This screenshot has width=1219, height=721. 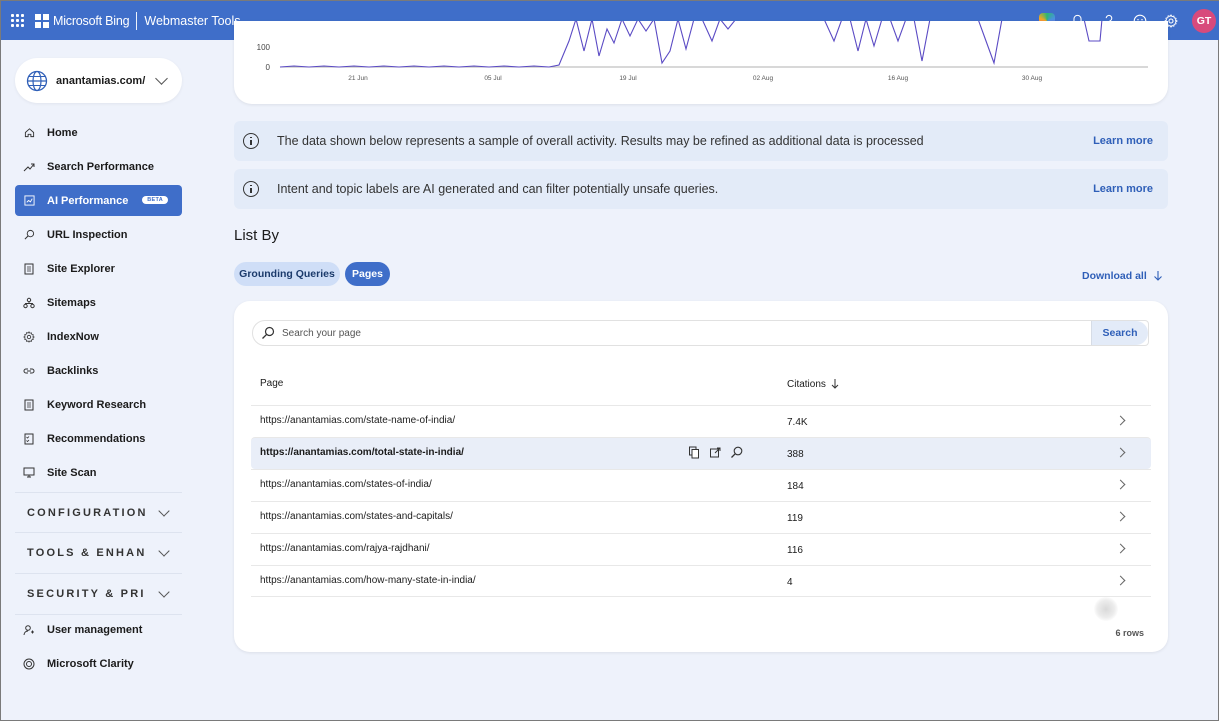 What do you see at coordinates (345, 548) in the screenshot?
I see `page-url: https://anantamias.com/rajya-rajdhani/` at bounding box center [345, 548].